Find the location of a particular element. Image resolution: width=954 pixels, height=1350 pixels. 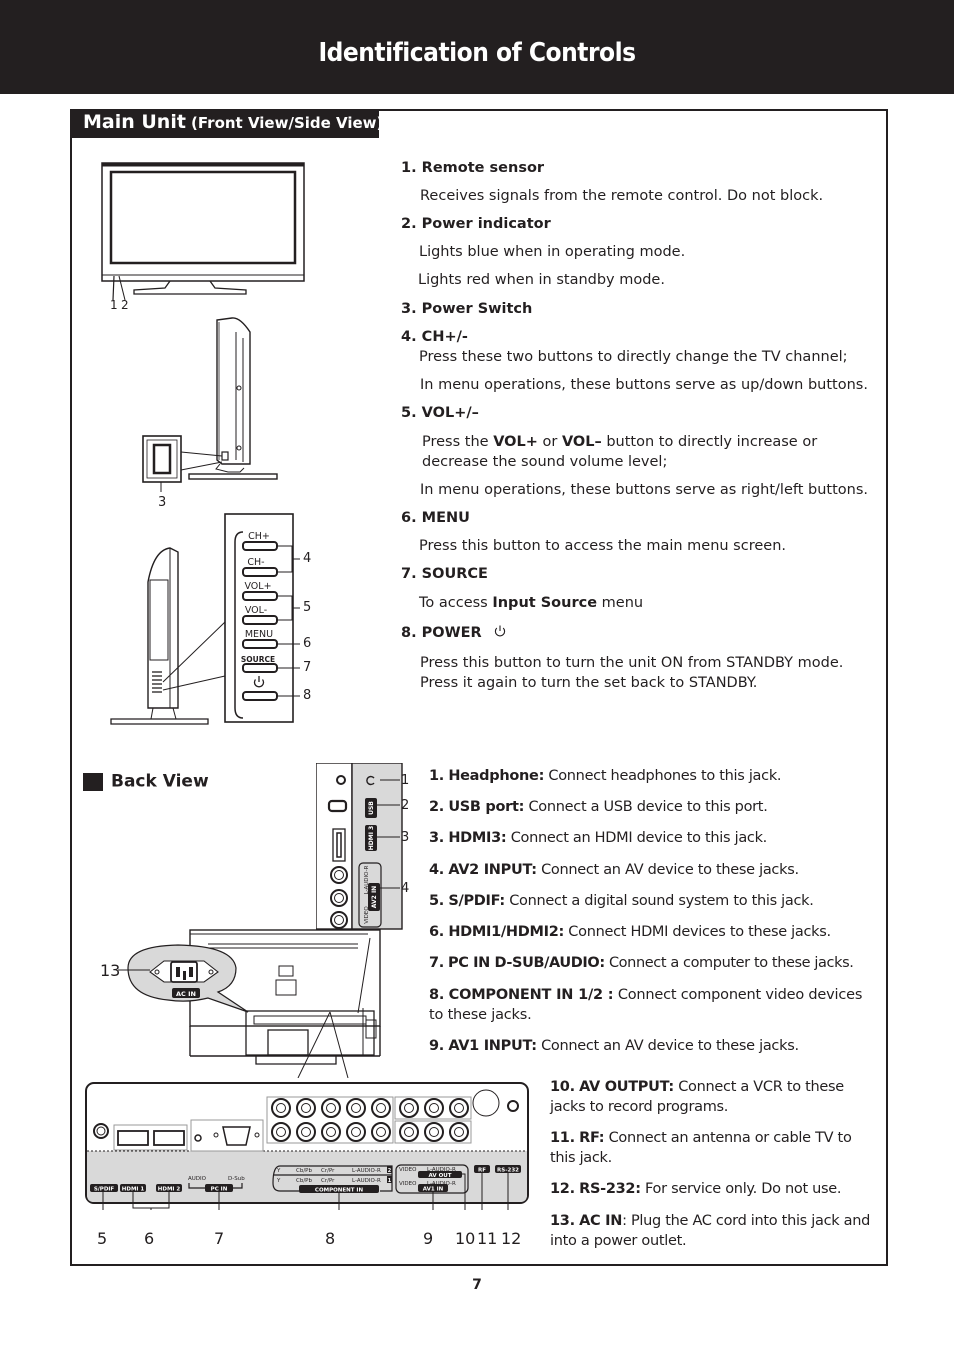

av1-in-label: AV1 IN is located at coordinates (433, 1190).